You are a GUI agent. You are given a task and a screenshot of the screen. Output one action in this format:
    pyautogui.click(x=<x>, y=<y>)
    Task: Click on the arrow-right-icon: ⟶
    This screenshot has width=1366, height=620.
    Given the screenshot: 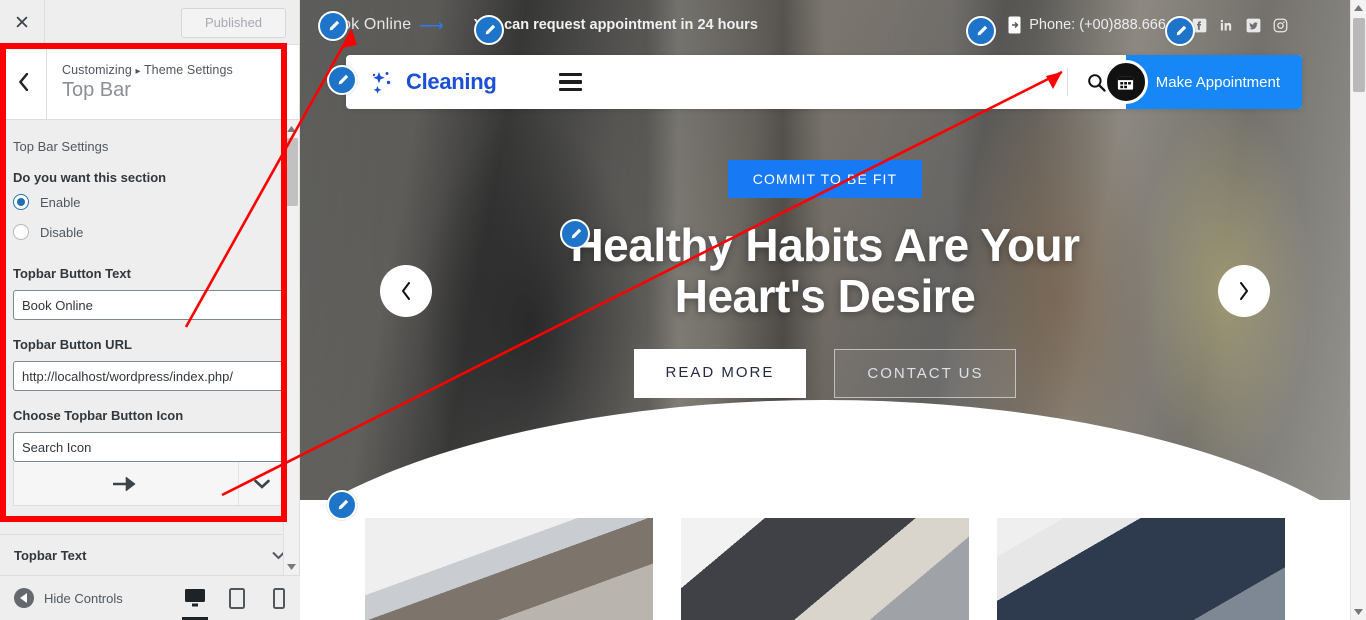 What is the action you would take?
    pyautogui.click(x=431, y=25)
    